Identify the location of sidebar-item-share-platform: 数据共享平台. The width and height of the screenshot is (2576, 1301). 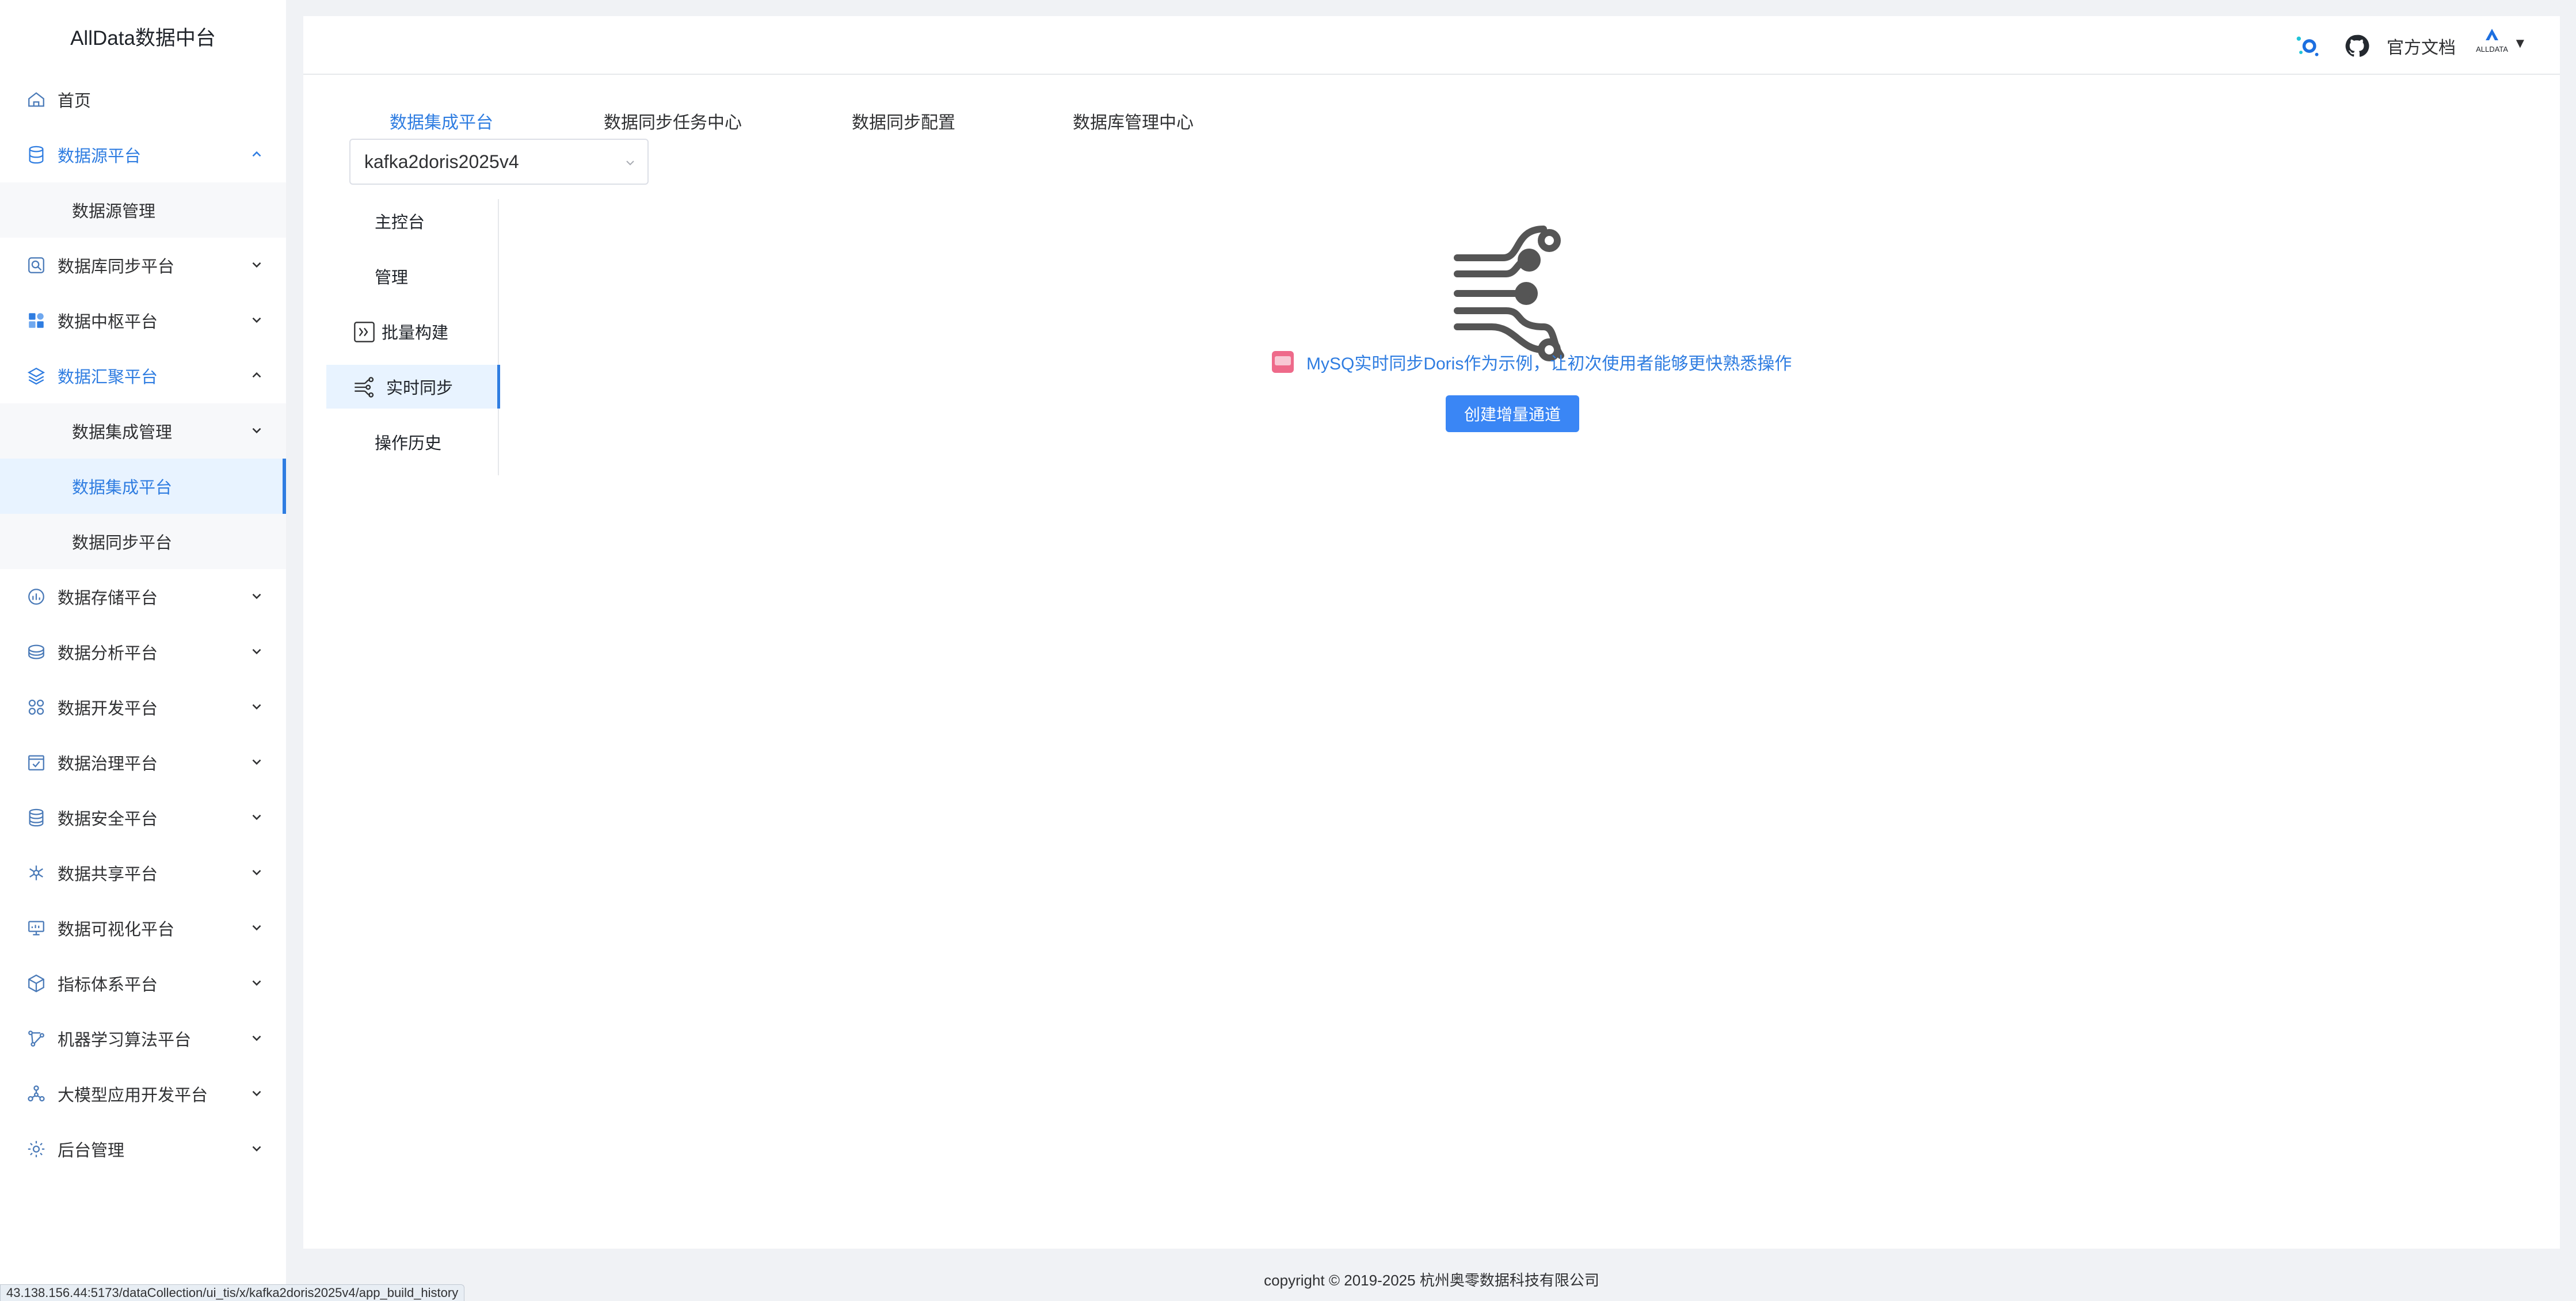
(143, 873).